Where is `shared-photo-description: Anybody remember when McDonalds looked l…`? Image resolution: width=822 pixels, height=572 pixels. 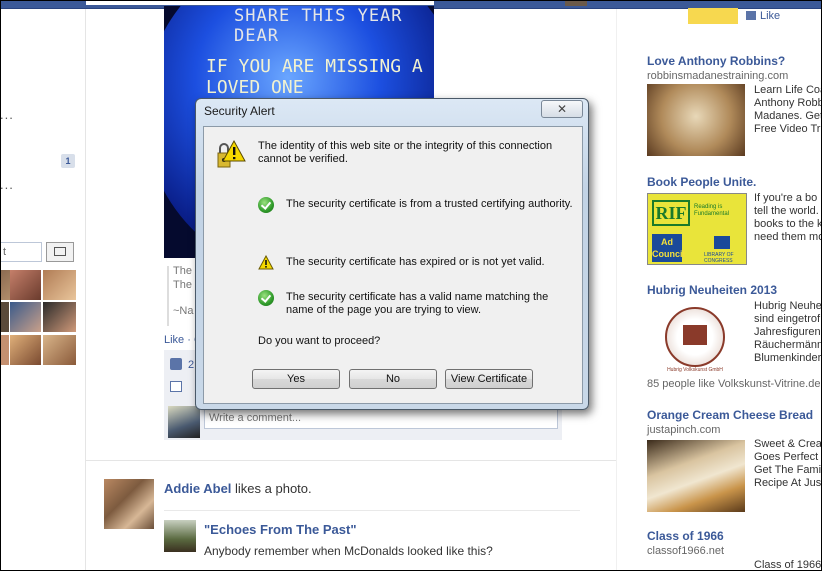
shared-photo-description: Anybody remember when McDonalds looked l… is located at coordinates (348, 551).